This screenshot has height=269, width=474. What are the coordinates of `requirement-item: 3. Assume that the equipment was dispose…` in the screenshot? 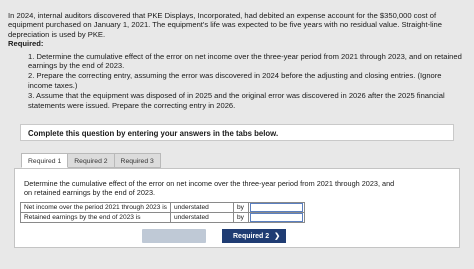 It's located at (236, 100).